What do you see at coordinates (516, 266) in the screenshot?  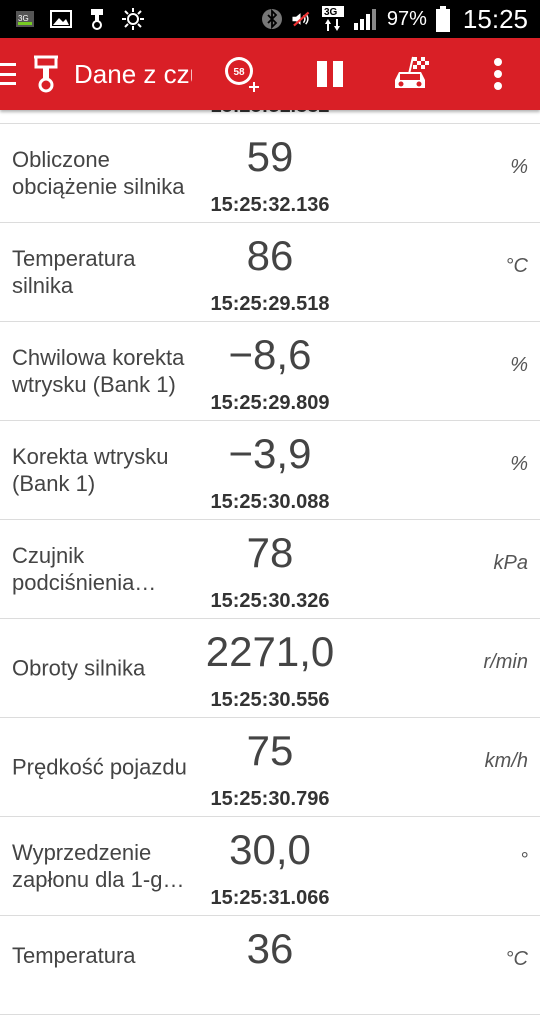 I see `sensor-unit: °C` at bounding box center [516, 266].